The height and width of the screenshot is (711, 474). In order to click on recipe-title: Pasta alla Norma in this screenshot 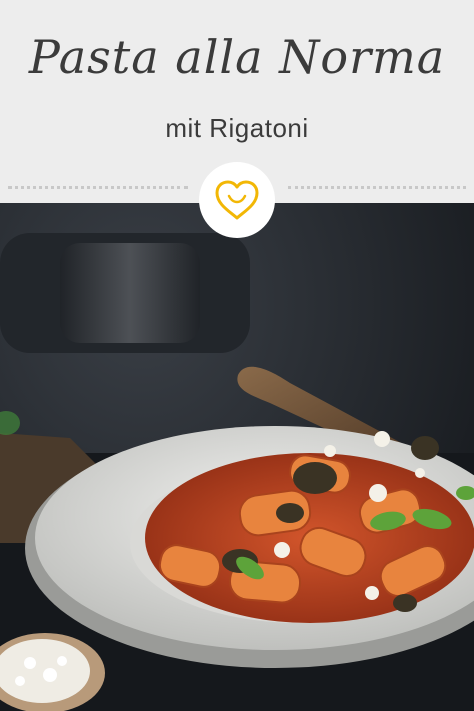, I will do `click(237, 57)`.